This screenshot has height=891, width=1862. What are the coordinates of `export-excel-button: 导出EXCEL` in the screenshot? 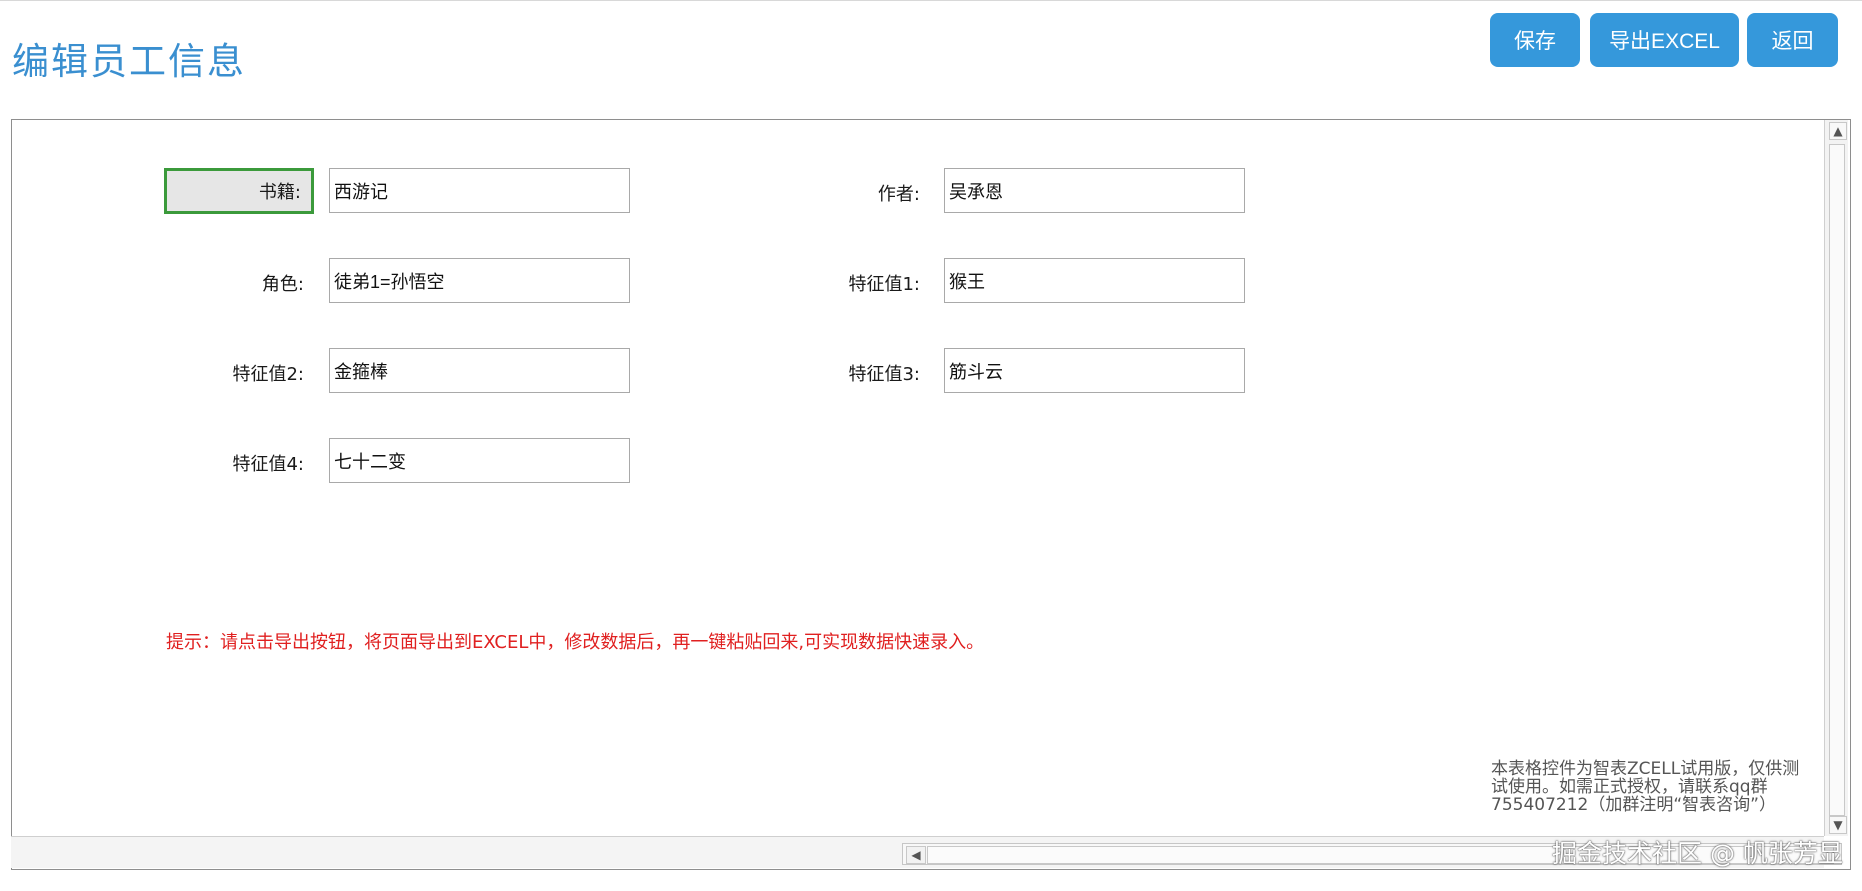 It's located at (1664, 40).